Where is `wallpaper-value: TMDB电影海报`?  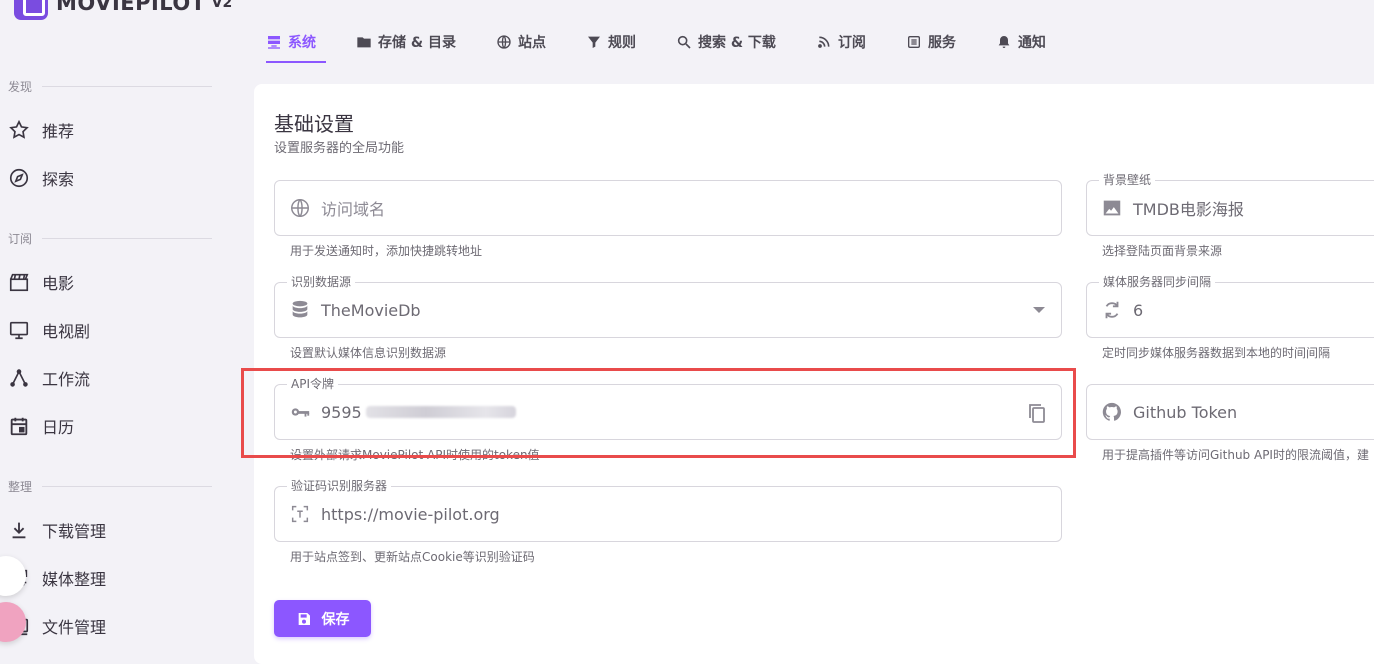 wallpaper-value: TMDB电影海报 is located at coordinates (1188, 209).